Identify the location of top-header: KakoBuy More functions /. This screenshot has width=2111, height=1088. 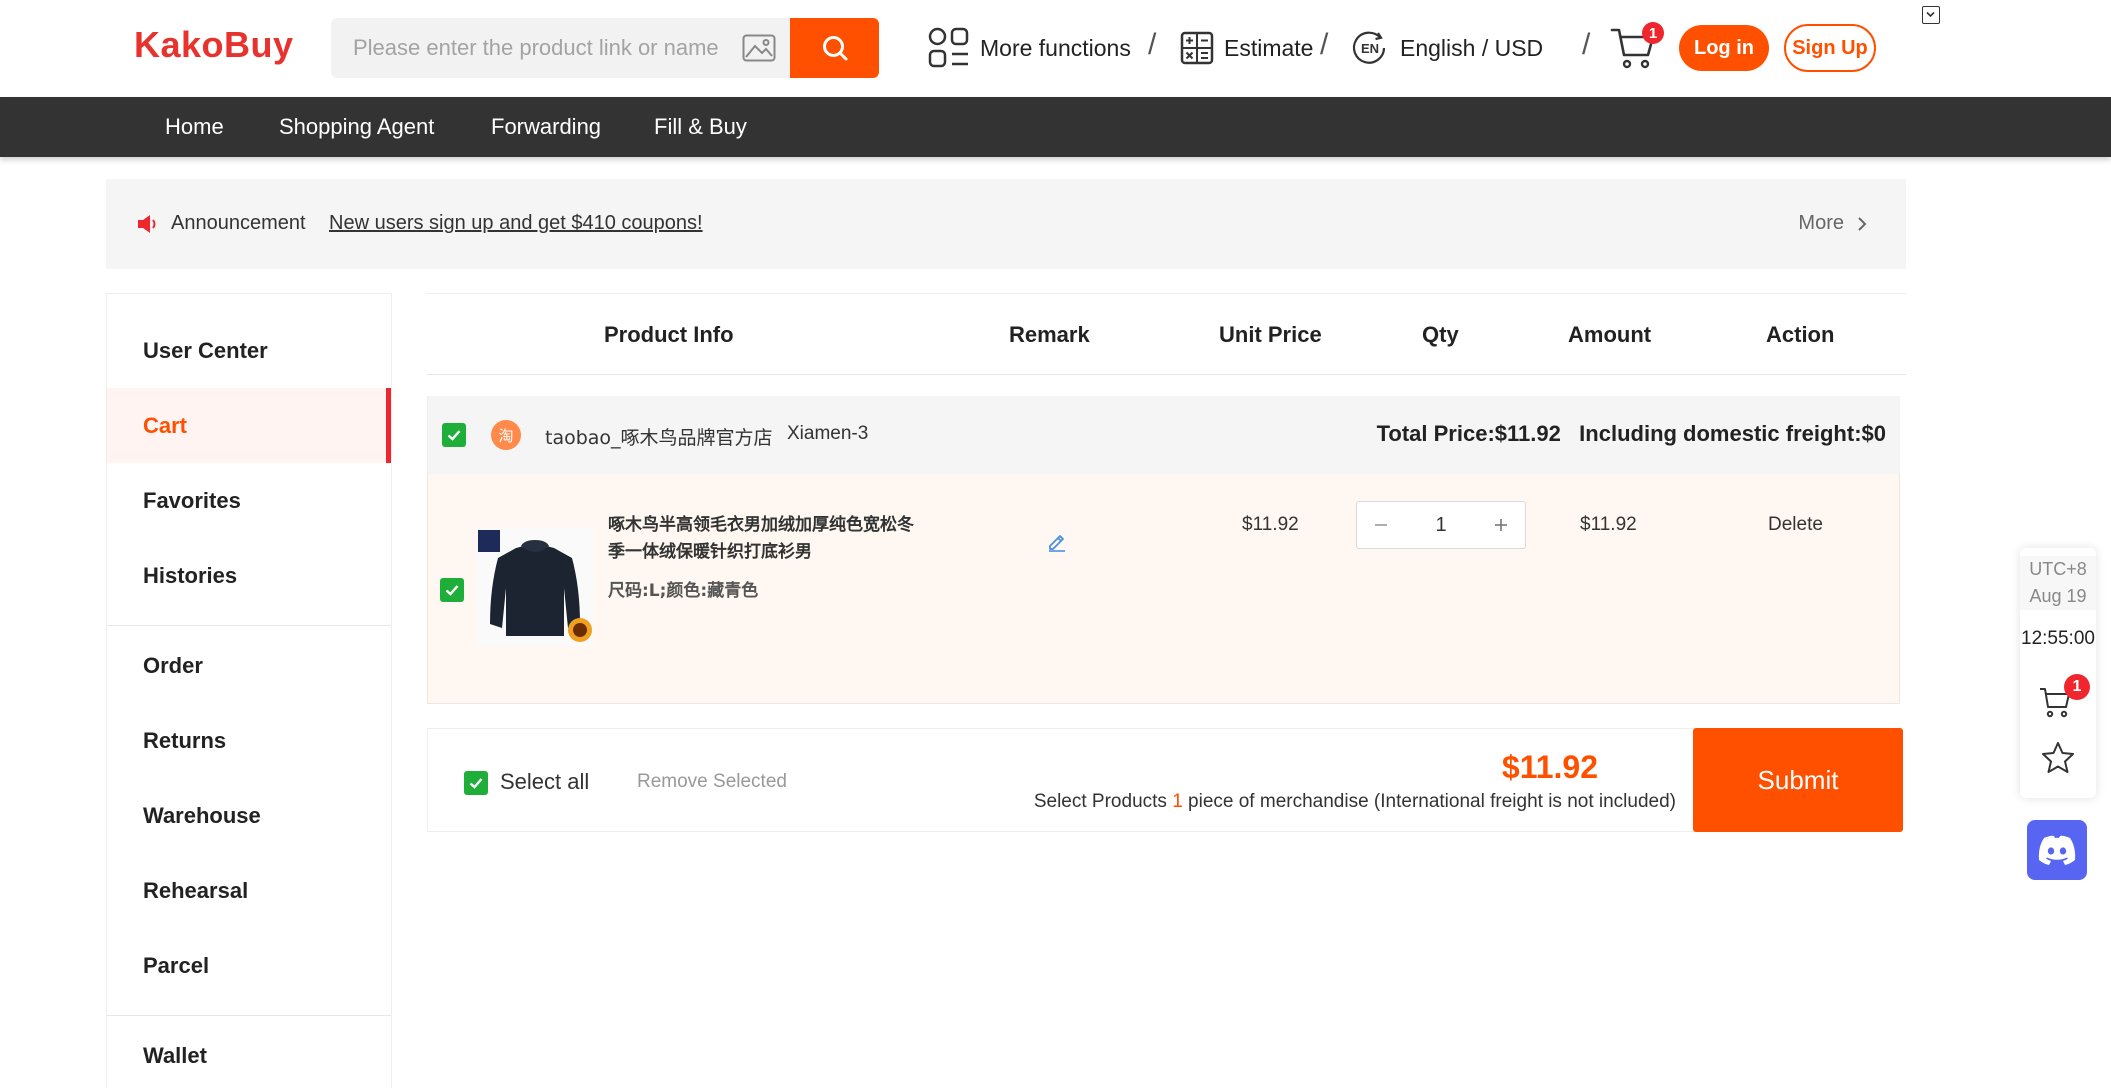
(1055, 48).